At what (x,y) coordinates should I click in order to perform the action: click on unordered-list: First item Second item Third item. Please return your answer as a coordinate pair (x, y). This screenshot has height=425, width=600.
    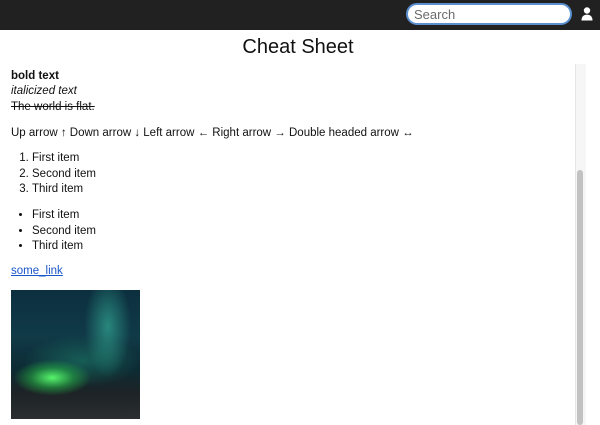
    Looking at the image, I should click on (53, 231).